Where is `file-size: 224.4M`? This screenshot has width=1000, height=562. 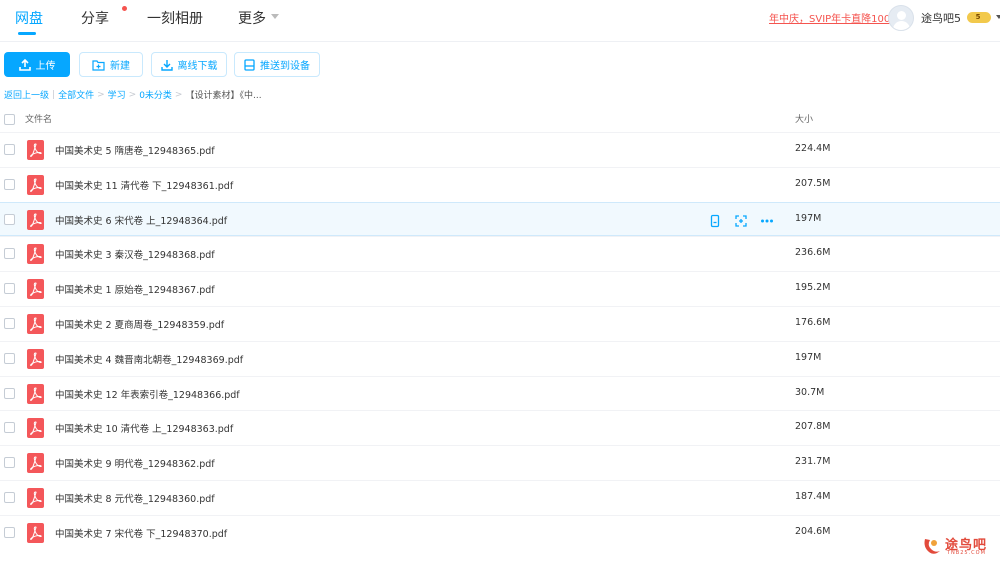
file-size: 224.4M is located at coordinates (813, 148).